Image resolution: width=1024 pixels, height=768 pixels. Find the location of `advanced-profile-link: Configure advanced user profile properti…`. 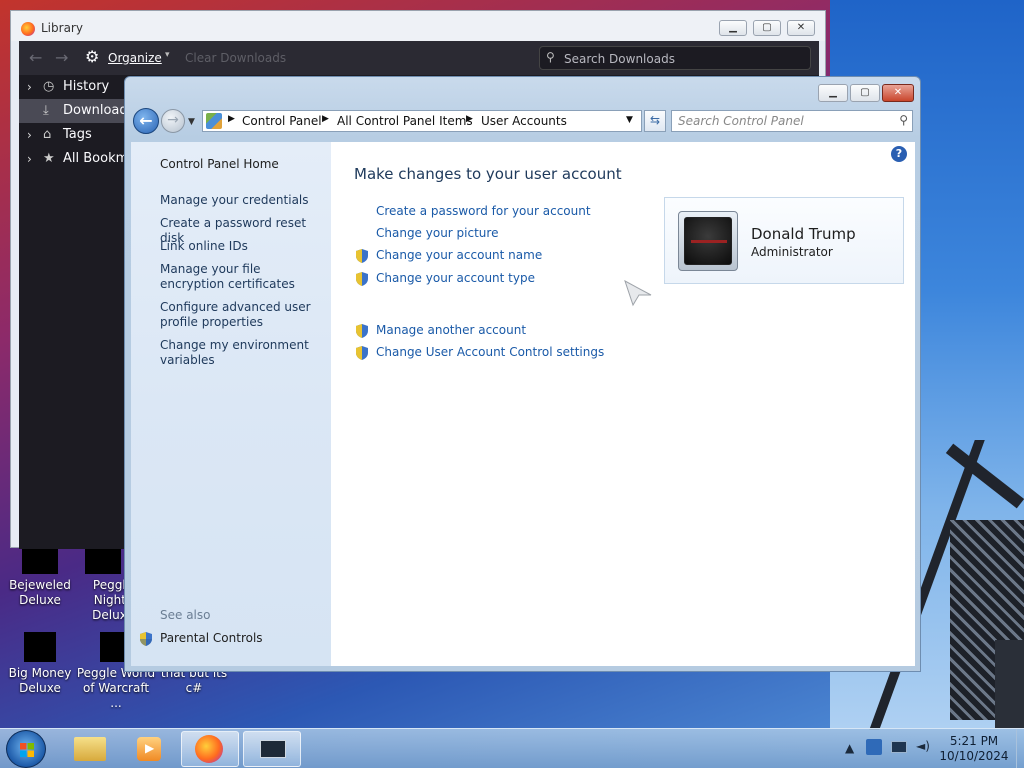

advanced-profile-link: Configure advanced user profile properti… is located at coordinates (243, 315).